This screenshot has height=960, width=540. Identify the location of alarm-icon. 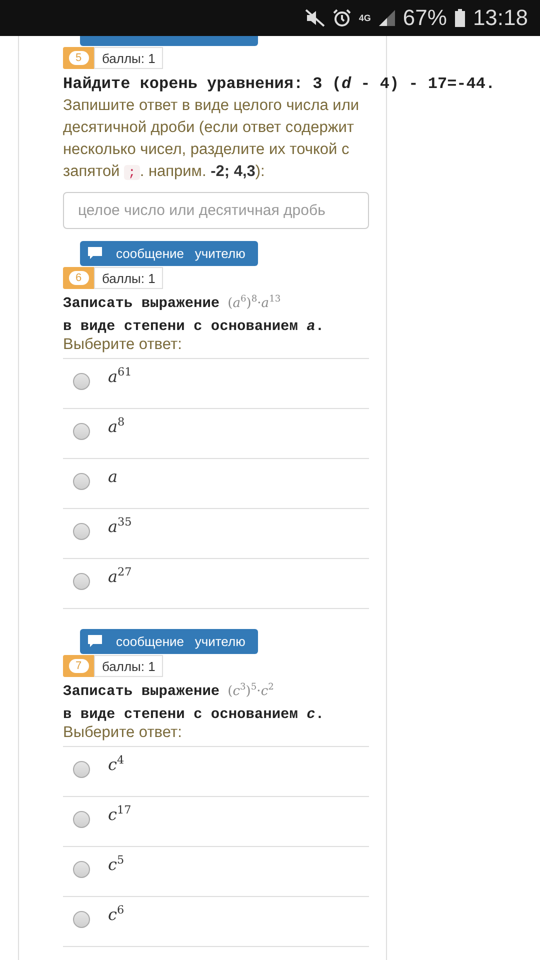
(341, 18).